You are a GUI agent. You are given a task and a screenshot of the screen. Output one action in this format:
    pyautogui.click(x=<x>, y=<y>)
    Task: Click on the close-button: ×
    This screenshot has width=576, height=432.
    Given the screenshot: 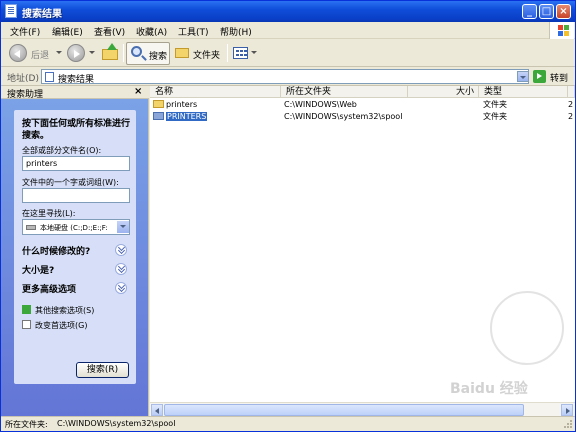 What is the action you would take?
    pyautogui.click(x=563, y=11)
    